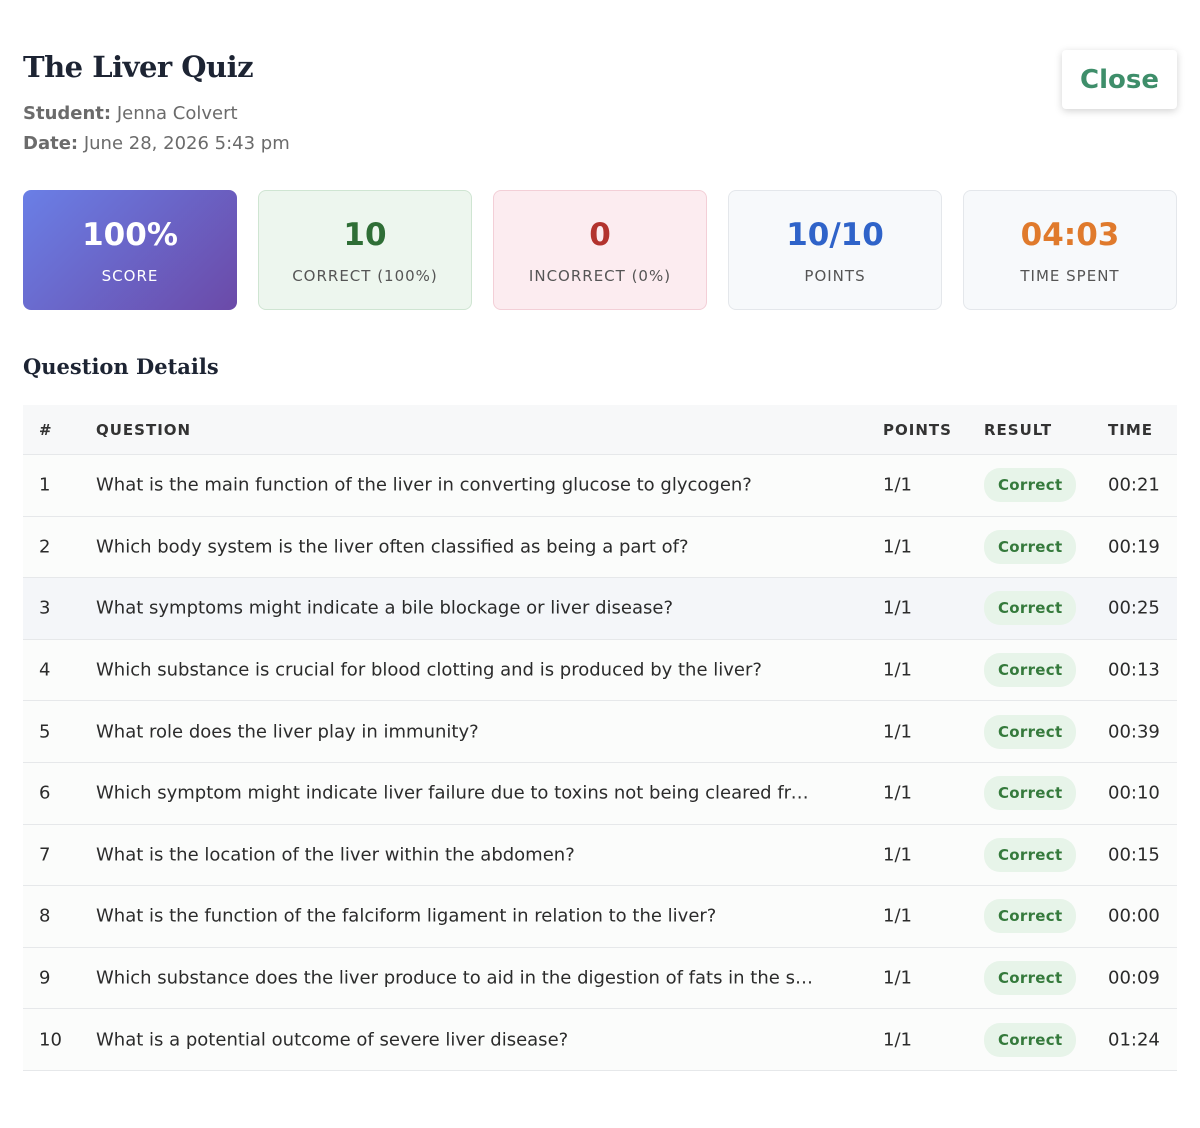 This screenshot has width=1200, height=1128. I want to click on incorrect-value: 0, so click(600, 234).